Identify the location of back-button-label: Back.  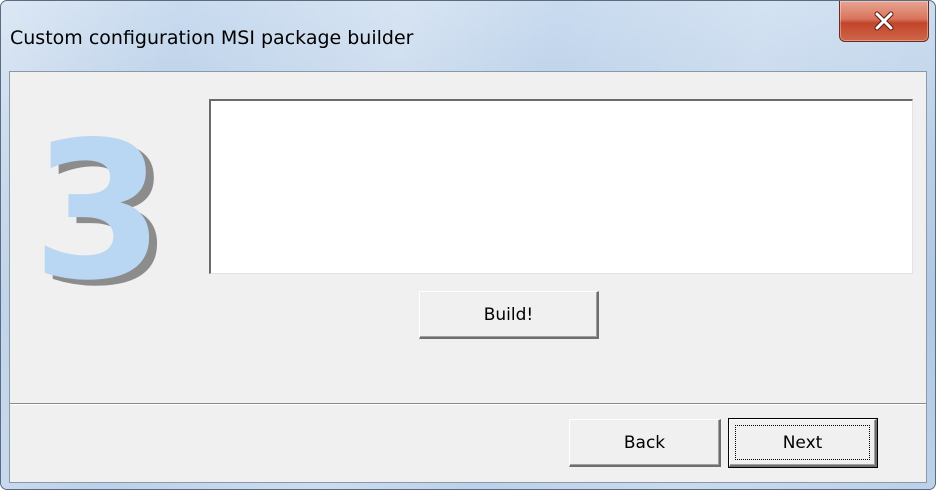
(644, 442).